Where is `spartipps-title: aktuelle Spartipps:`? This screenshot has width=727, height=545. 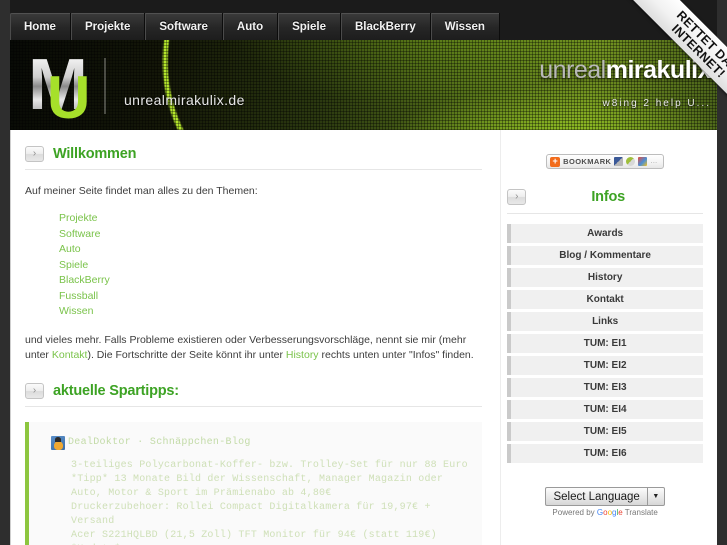
spartipps-title: aktuelle Spartipps: is located at coordinates (116, 390).